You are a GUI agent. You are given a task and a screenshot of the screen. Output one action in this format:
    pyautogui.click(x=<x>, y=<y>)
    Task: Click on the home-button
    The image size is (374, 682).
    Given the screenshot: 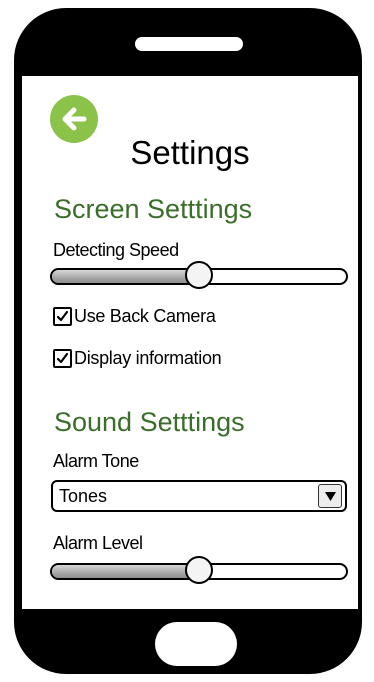 What is the action you would take?
    pyautogui.click(x=196, y=644)
    